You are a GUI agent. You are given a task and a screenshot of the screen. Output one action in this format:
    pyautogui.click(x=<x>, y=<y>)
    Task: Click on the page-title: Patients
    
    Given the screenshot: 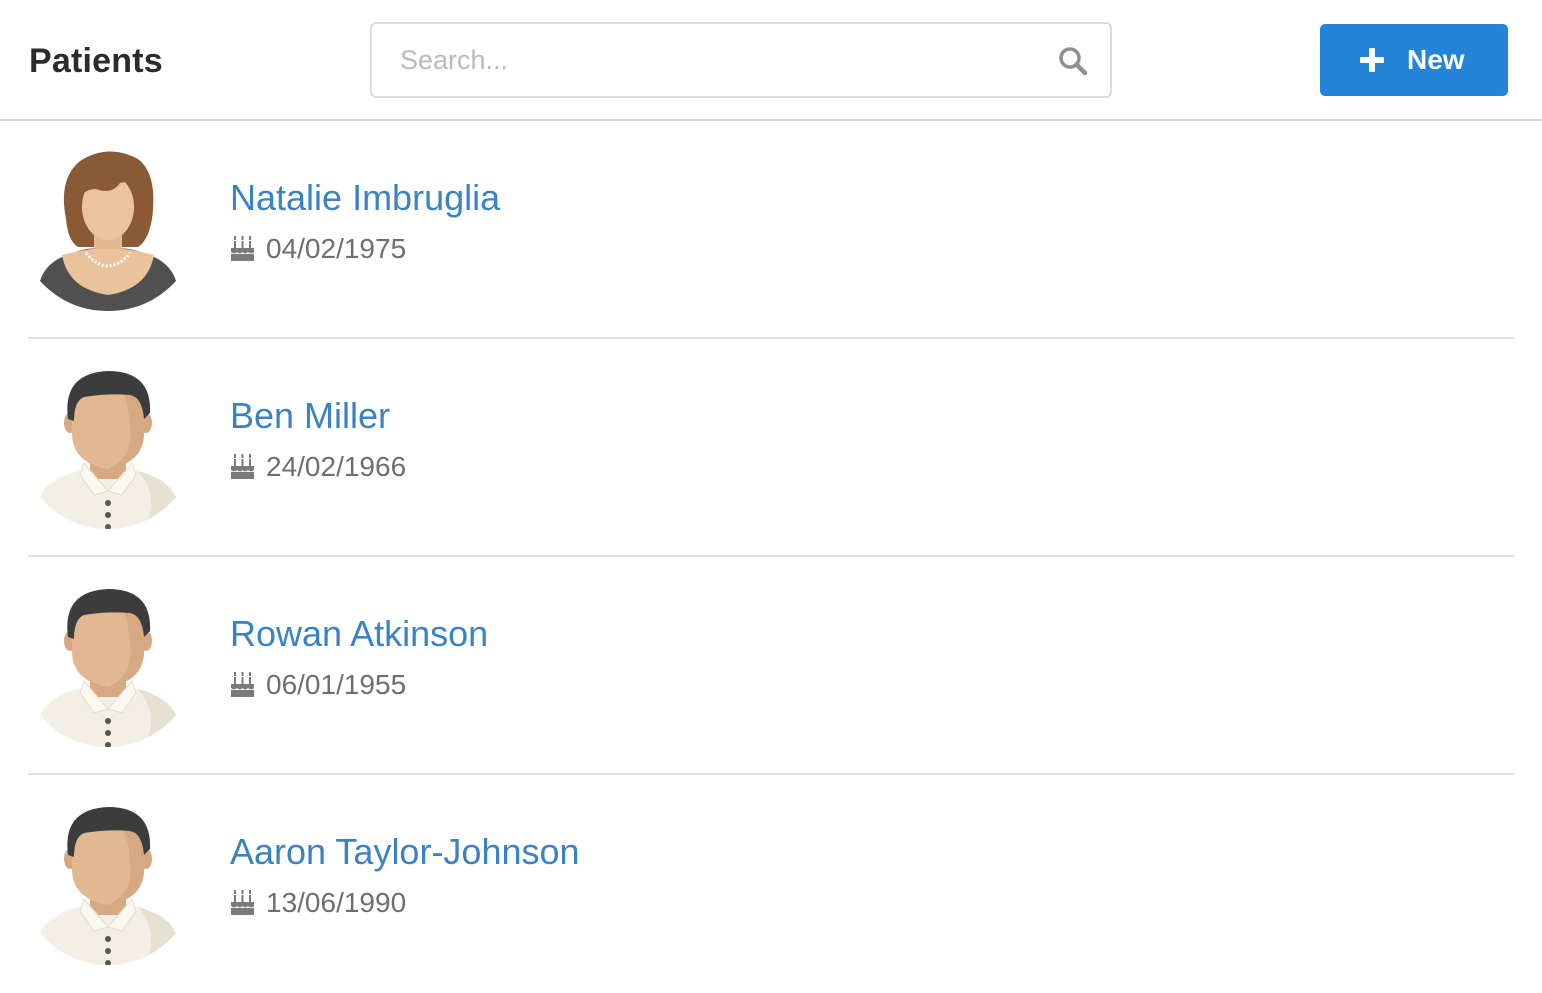 What is the action you would take?
    pyautogui.click(x=96, y=61)
    